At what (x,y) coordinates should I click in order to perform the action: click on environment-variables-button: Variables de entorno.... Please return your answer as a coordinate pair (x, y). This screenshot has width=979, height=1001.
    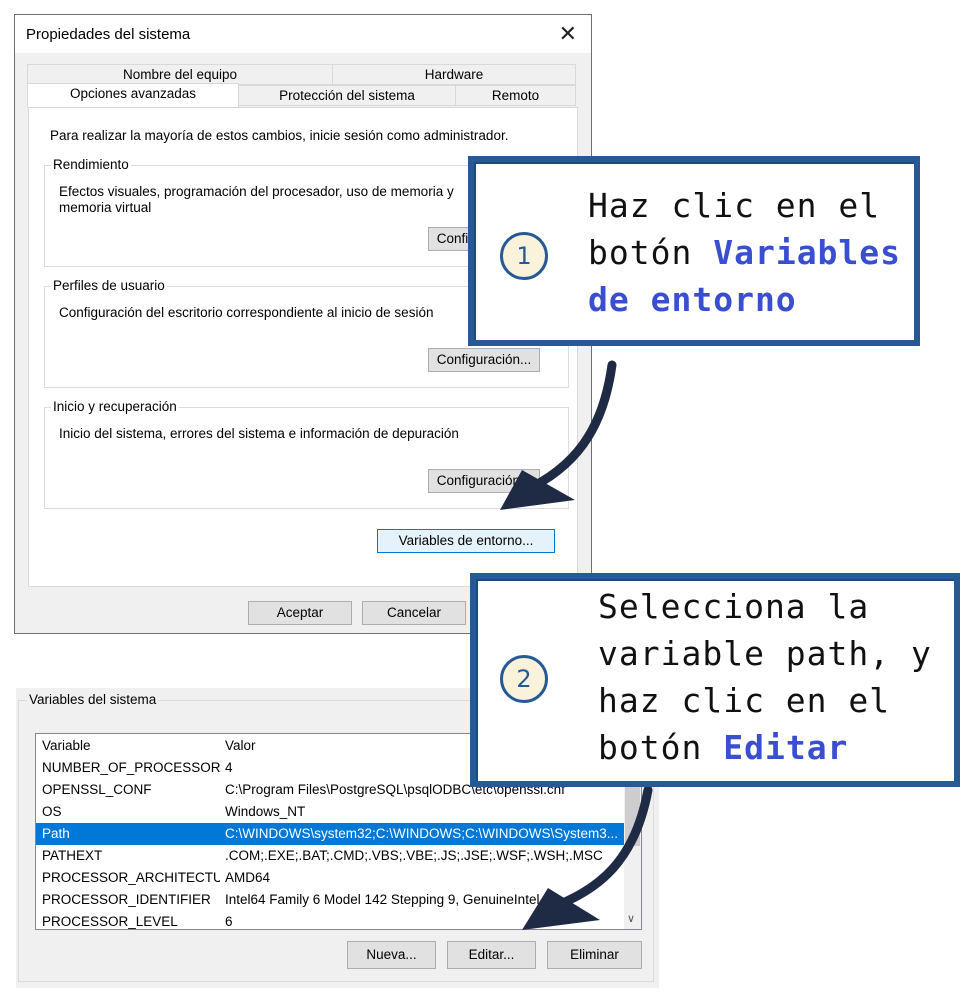
    Looking at the image, I should click on (466, 541).